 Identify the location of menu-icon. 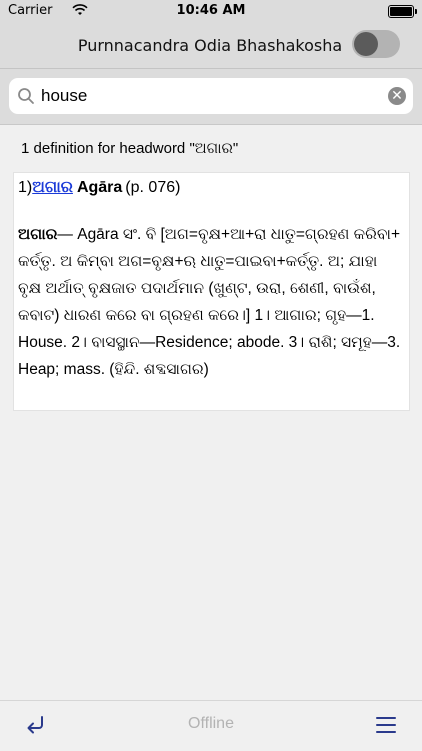
(386, 725).